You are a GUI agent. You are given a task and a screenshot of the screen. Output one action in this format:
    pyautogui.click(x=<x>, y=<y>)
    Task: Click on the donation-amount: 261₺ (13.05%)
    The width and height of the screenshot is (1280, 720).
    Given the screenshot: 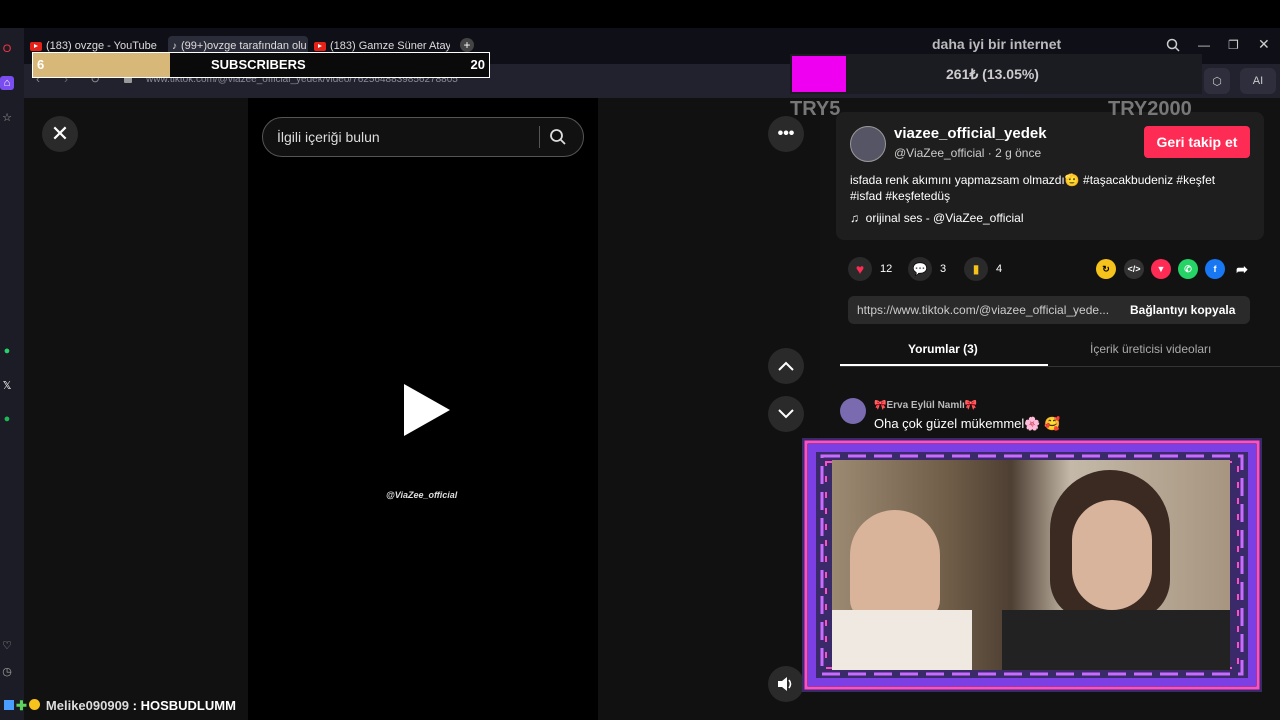 What is the action you would take?
    pyautogui.click(x=992, y=74)
    